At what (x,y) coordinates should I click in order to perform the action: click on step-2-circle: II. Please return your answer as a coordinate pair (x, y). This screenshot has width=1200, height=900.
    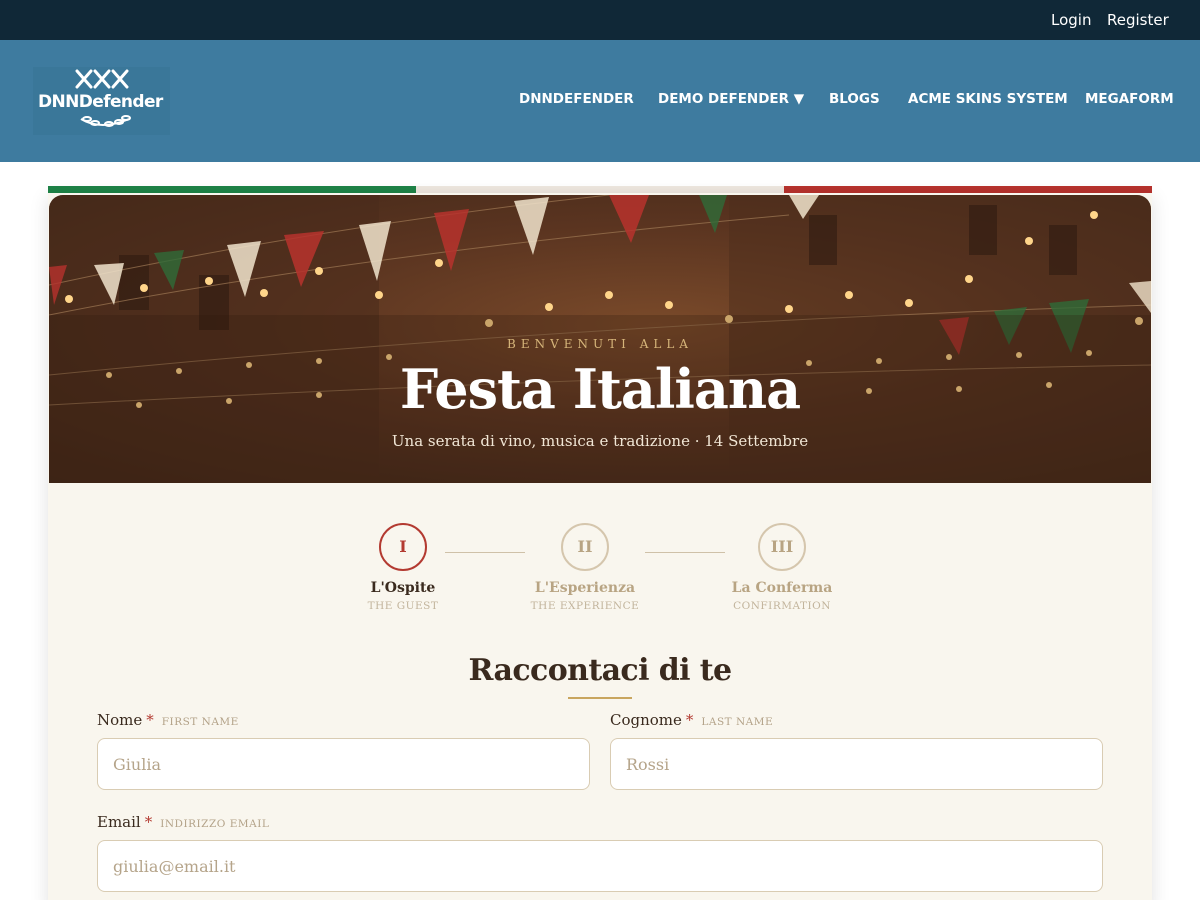
    Looking at the image, I should click on (585, 547).